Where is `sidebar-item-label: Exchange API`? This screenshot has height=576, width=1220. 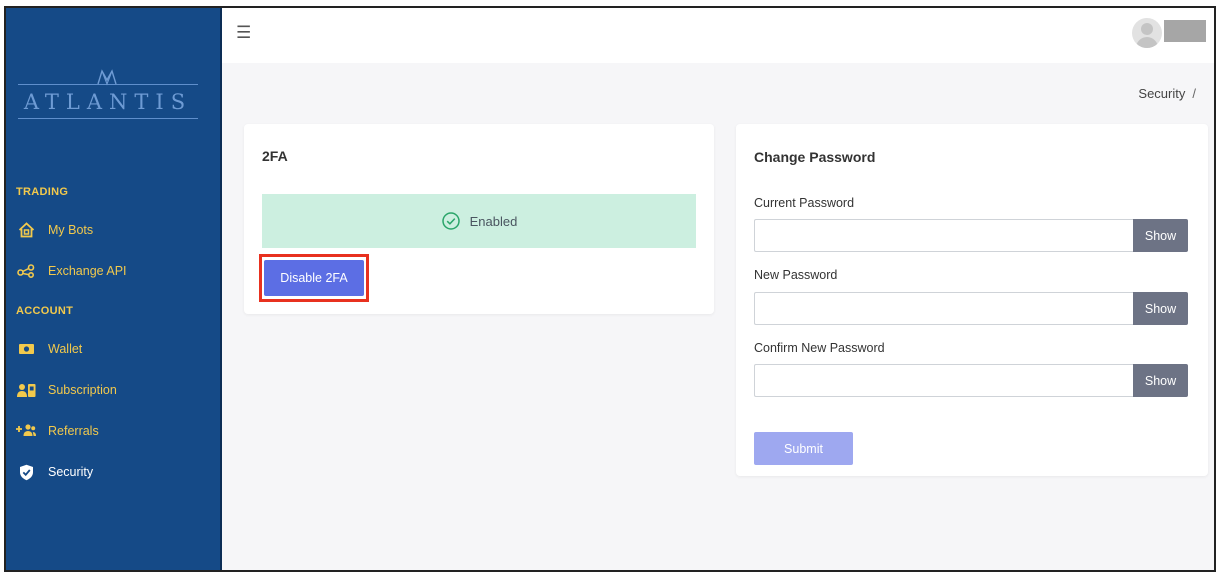
sidebar-item-label: Exchange API is located at coordinates (87, 271).